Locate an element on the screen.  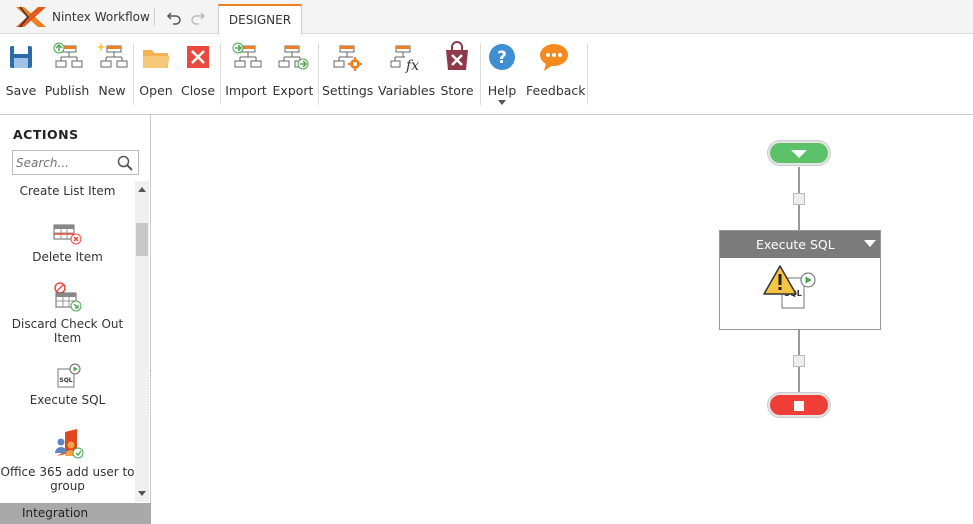
publish-label: Publish is located at coordinates (67, 90).